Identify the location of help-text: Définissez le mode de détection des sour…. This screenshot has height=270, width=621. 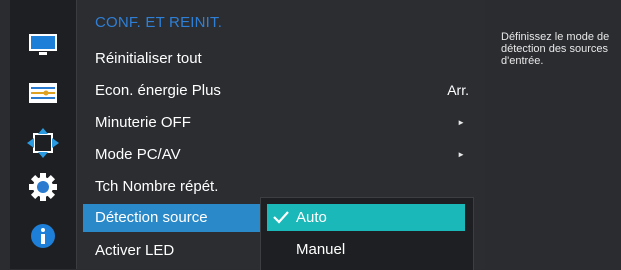
(555, 49).